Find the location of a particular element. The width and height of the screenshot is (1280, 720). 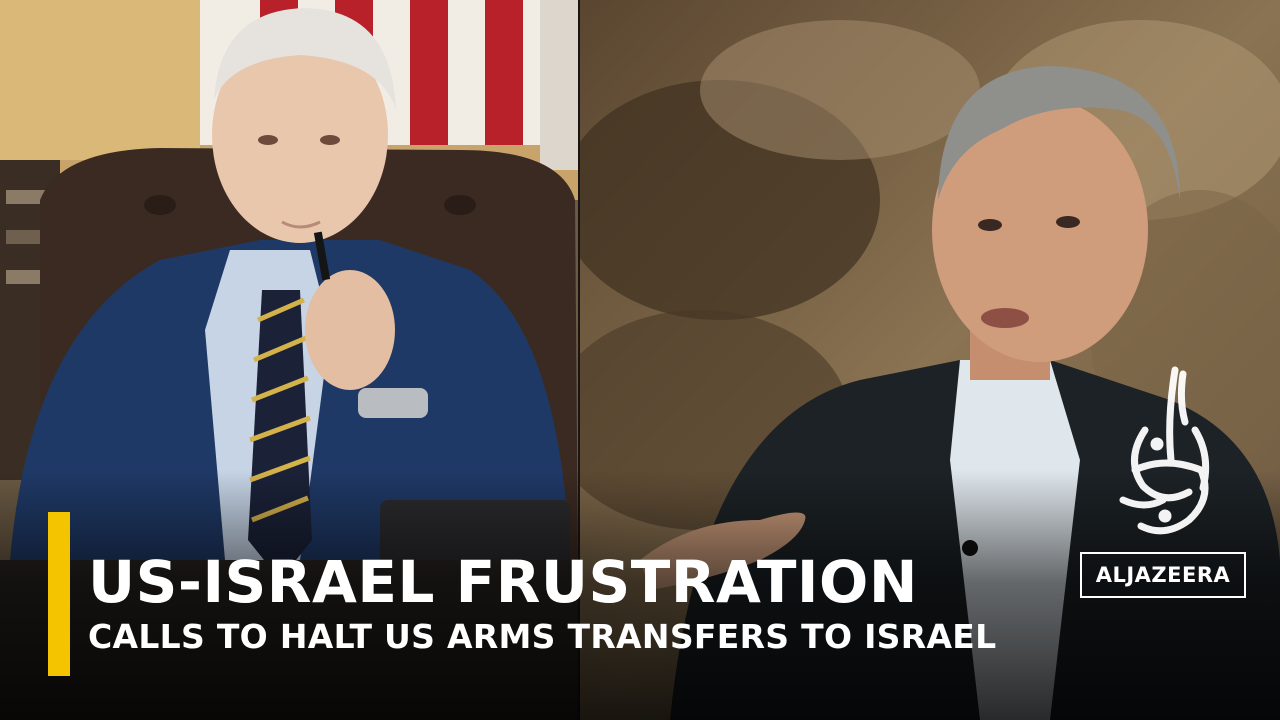

al-jazeera-wordmark: ALJAZEERA is located at coordinates (1163, 575).